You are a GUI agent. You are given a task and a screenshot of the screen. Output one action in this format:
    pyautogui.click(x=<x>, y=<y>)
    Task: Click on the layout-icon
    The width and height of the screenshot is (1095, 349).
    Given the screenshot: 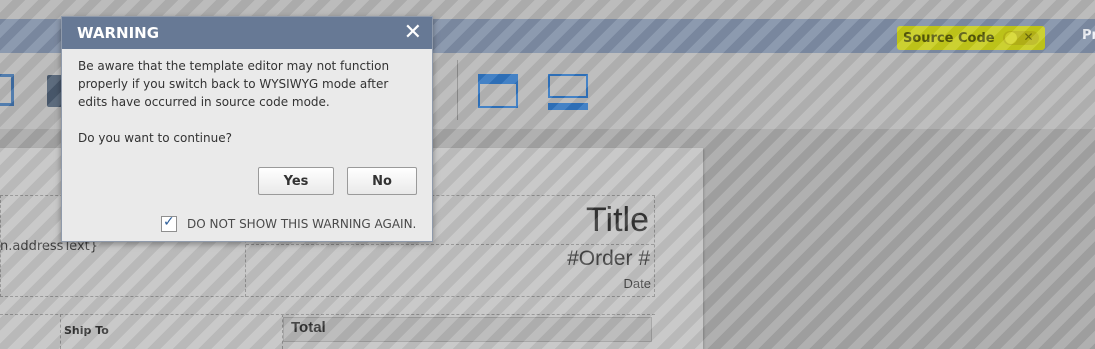 What is the action you would take?
    pyautogui.click(x=7, y=90)
    